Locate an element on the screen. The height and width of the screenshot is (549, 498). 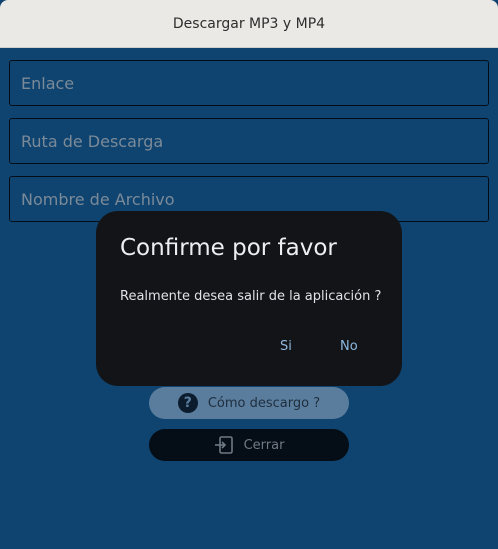
yes-button: Si is located at coordinates (286, 346).